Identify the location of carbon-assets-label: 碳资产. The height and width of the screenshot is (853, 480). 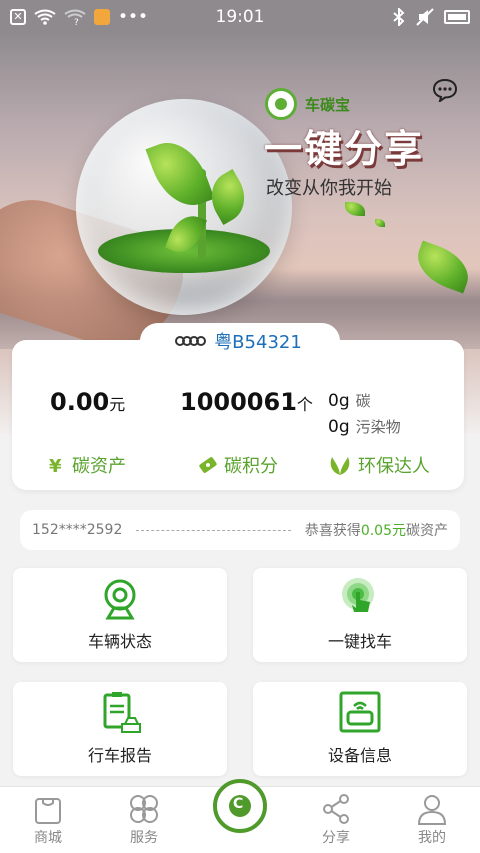
(99, 466).